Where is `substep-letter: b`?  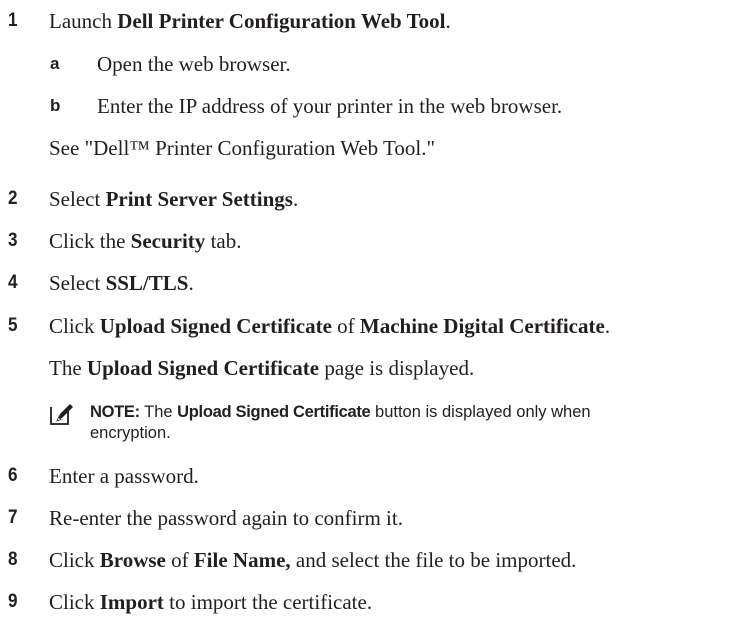 substep-letter: b is located at coordinates (55, 105).